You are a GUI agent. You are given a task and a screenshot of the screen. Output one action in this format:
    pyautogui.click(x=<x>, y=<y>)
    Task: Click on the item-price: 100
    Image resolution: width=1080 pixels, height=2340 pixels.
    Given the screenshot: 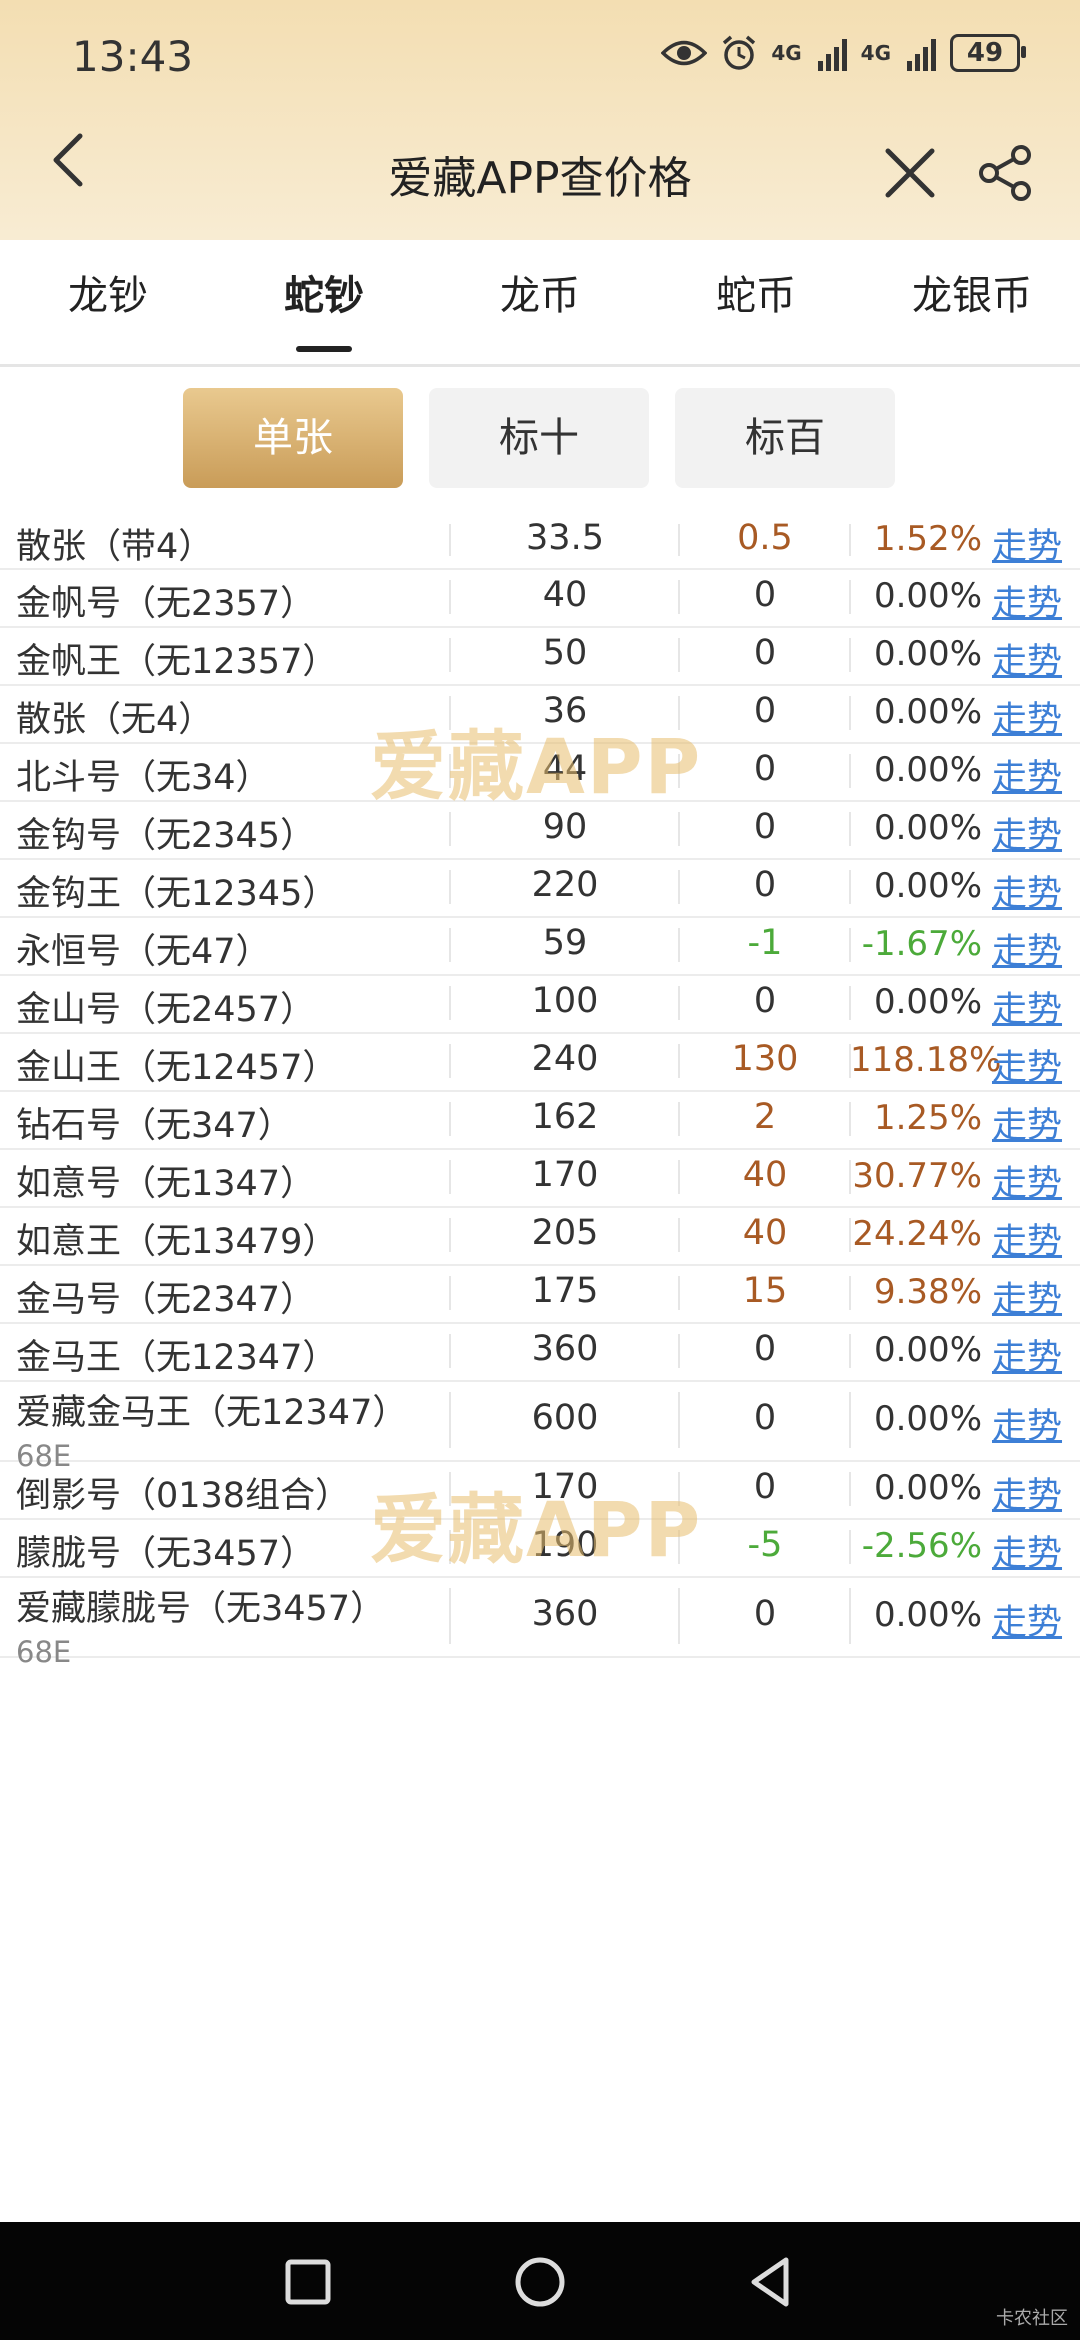 What is the action you would take?
    pyautogui.click(x=565, y=1001)
    